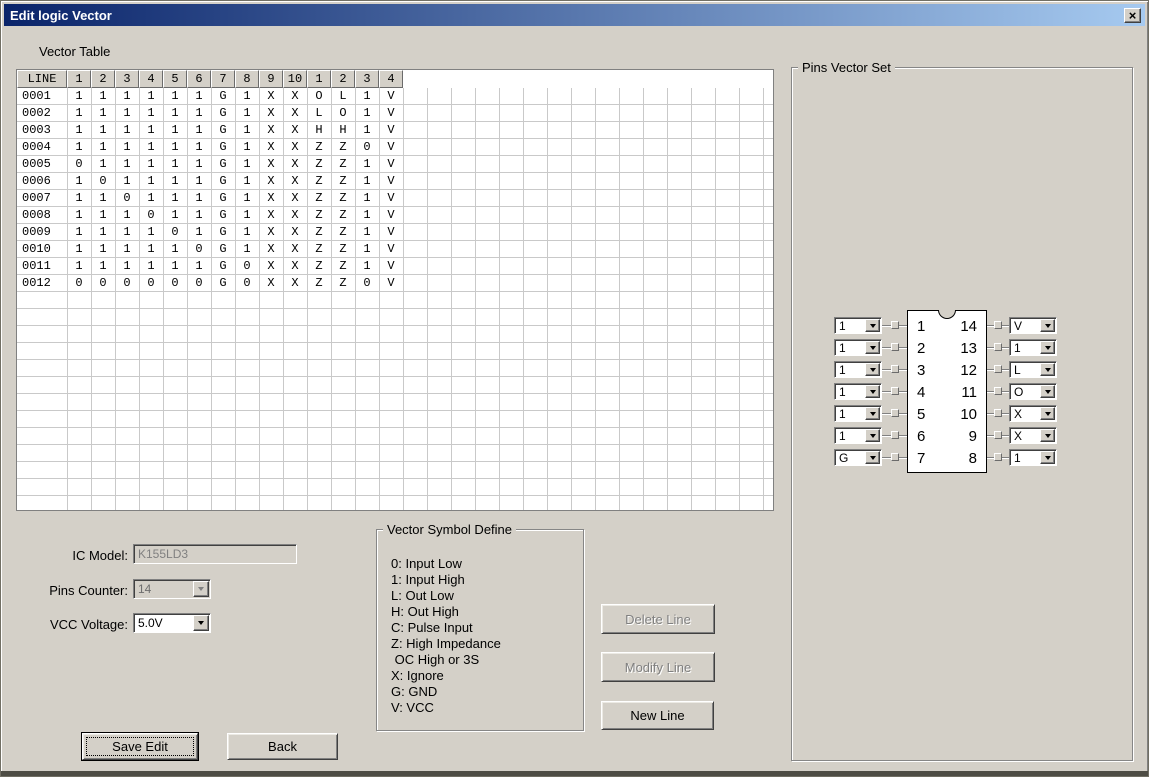  What do you see at coordinates (972, 458) in the screenshot?
I see `chip-pin-number: 8` at bounding box center [972, 458].